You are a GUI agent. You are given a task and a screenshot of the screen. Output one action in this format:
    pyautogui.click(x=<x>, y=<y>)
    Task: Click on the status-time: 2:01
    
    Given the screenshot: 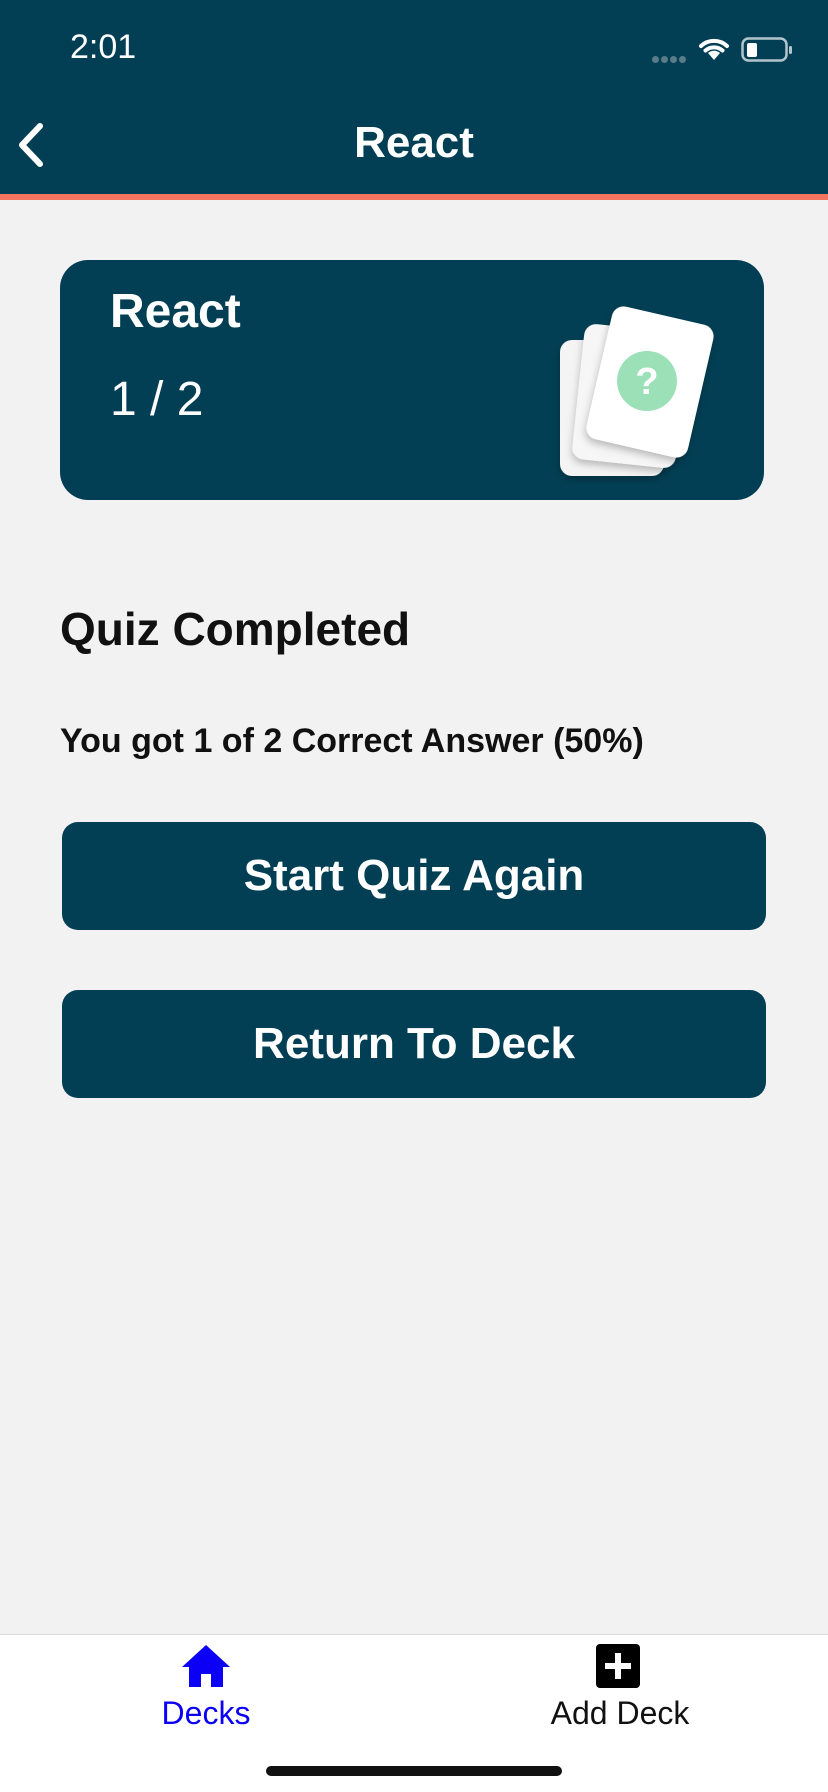 What is the action you would take?
    pyautogui.click(x=103, y=47)
    